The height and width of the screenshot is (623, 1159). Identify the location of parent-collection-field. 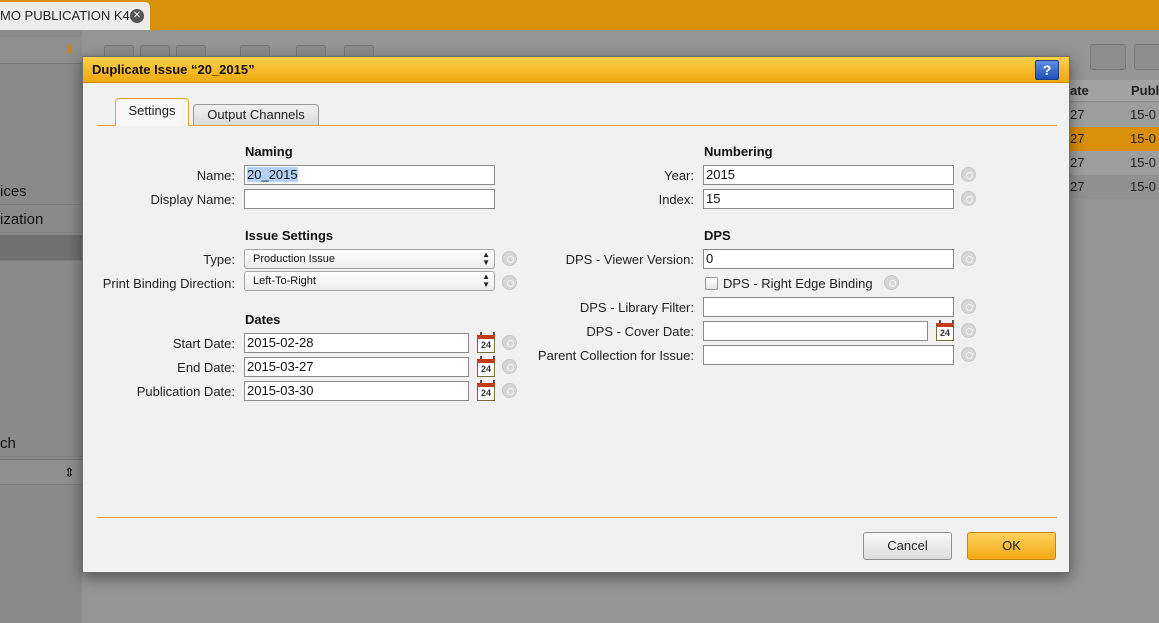
(828, 355).